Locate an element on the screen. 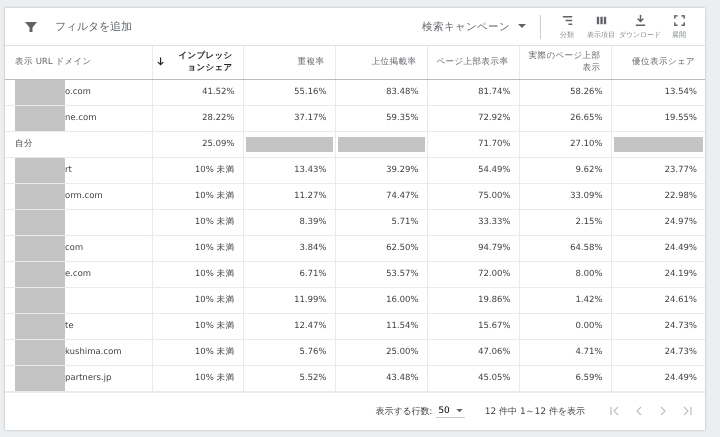 This screenshot has height=437, width=720. table-cell: 23.77% is located at coordinates (658, 170).